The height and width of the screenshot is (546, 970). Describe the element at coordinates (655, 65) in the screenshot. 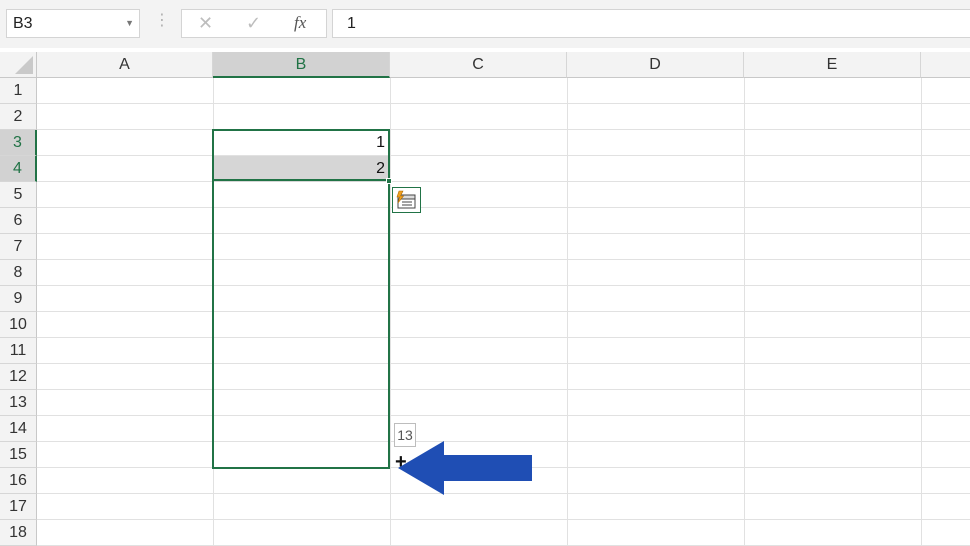

I see `column-header-d: D` at that location.